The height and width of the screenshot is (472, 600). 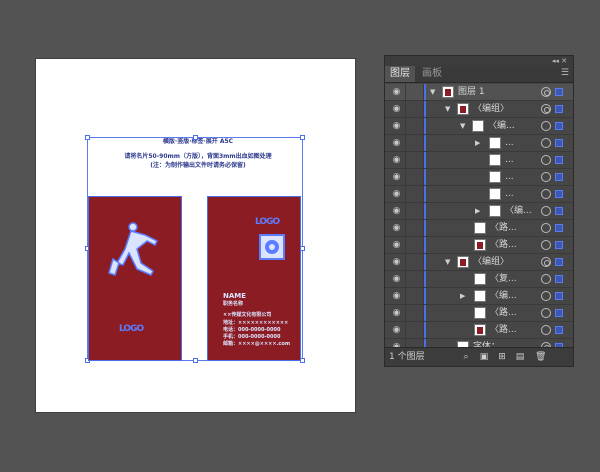 What do you see at coordinates (479, 61) in the screenshot?
I see `panel-titlebar: ◂◂ ✕` at bounding box center [479, 61].